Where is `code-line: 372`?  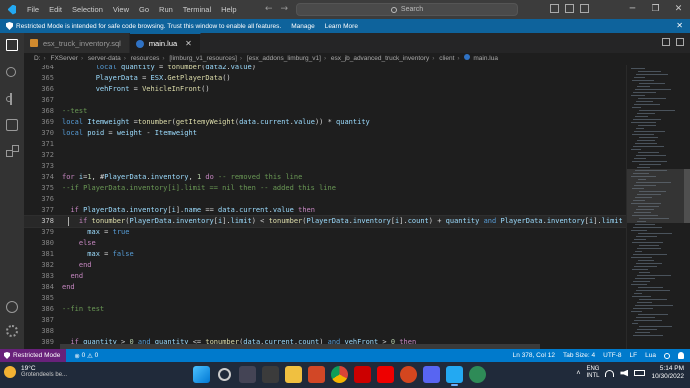 code-line: 372 is located at coordinates (325, 155).